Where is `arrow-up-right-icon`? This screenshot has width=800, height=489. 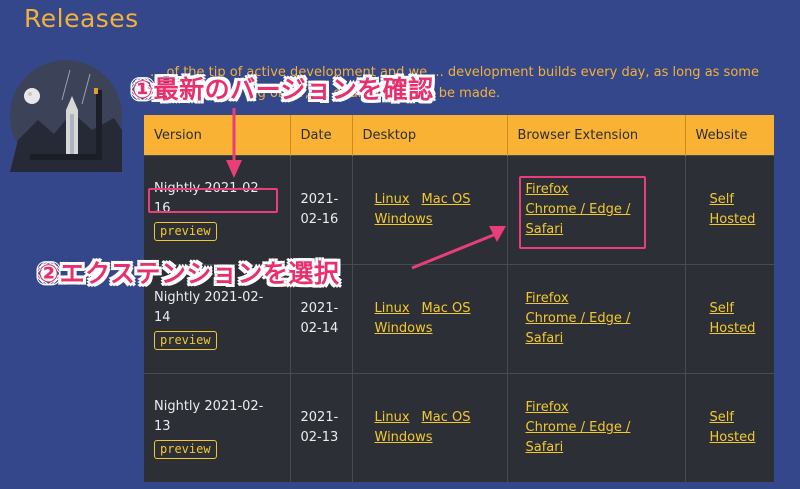 arrow-up-right-icon is located at coordinates (458, 248).